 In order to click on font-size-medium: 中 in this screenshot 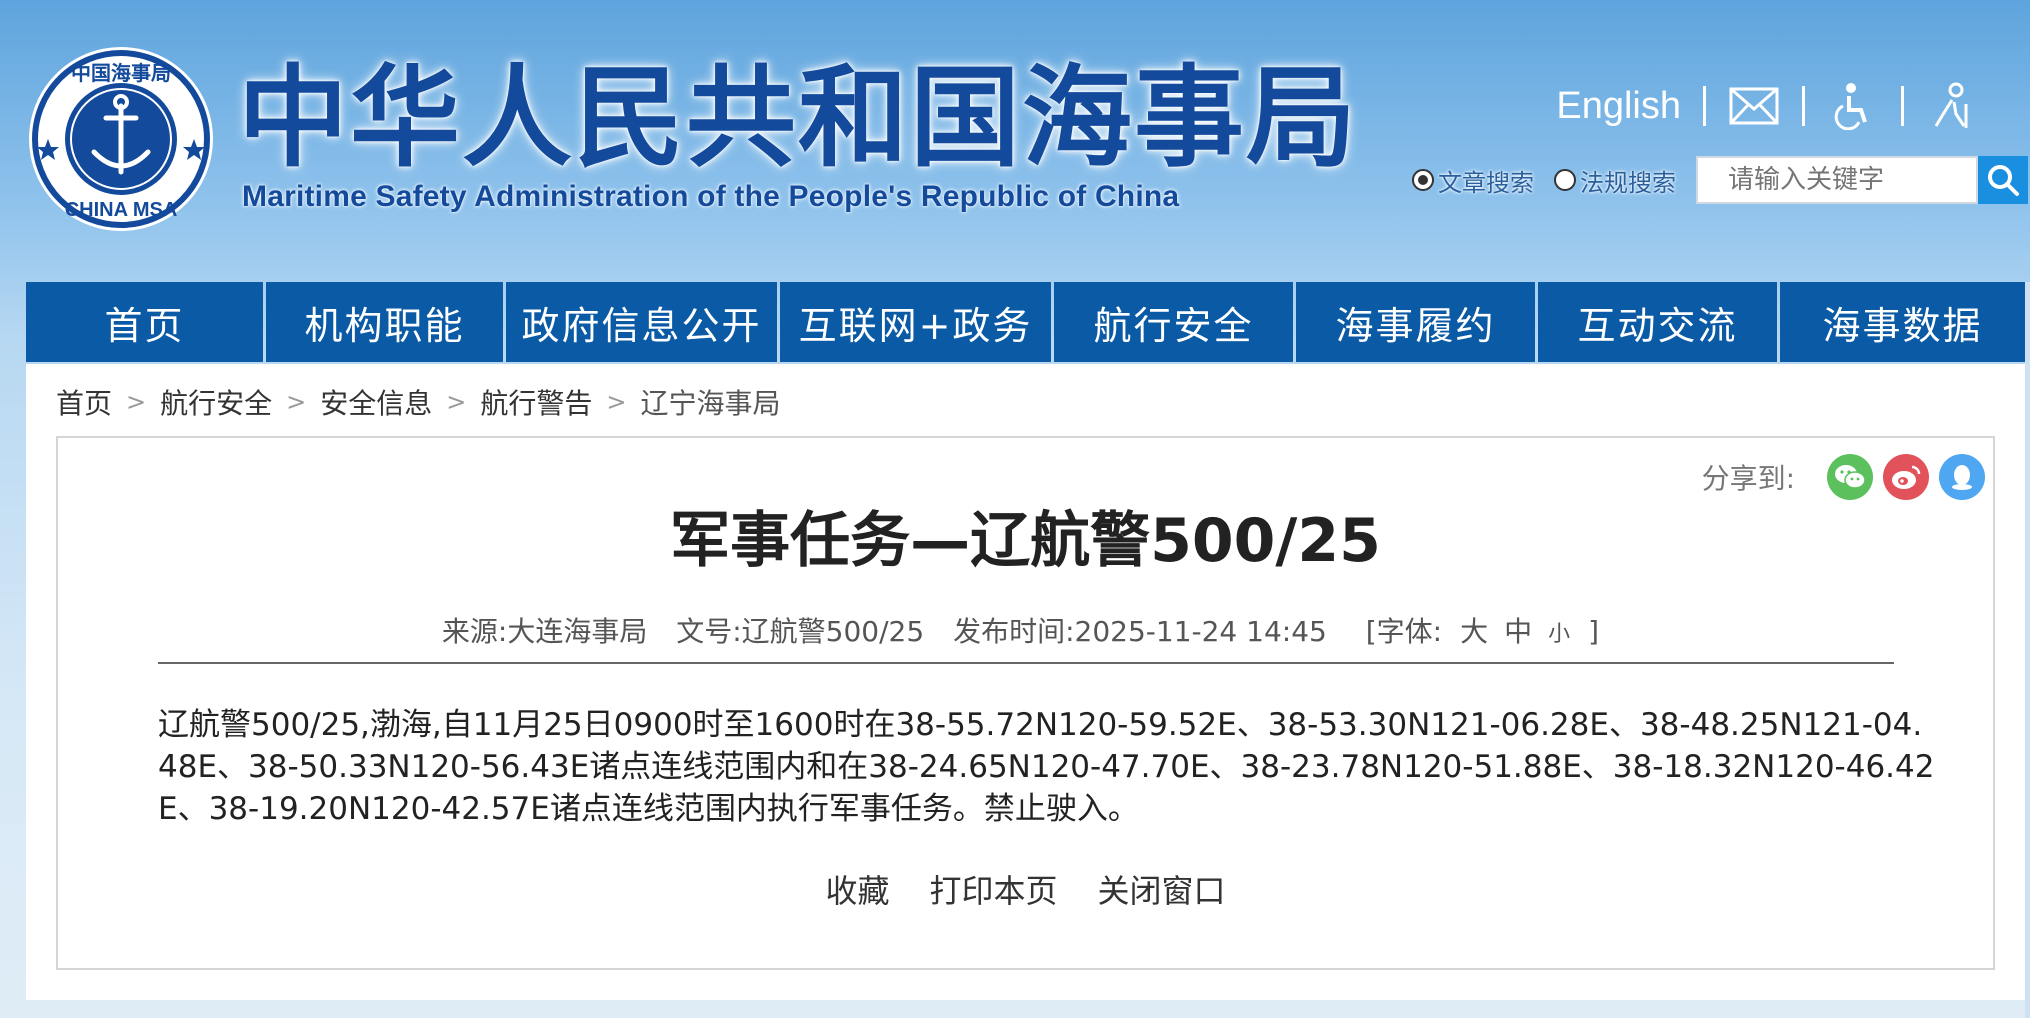, I will do `click(1518, 631)`.